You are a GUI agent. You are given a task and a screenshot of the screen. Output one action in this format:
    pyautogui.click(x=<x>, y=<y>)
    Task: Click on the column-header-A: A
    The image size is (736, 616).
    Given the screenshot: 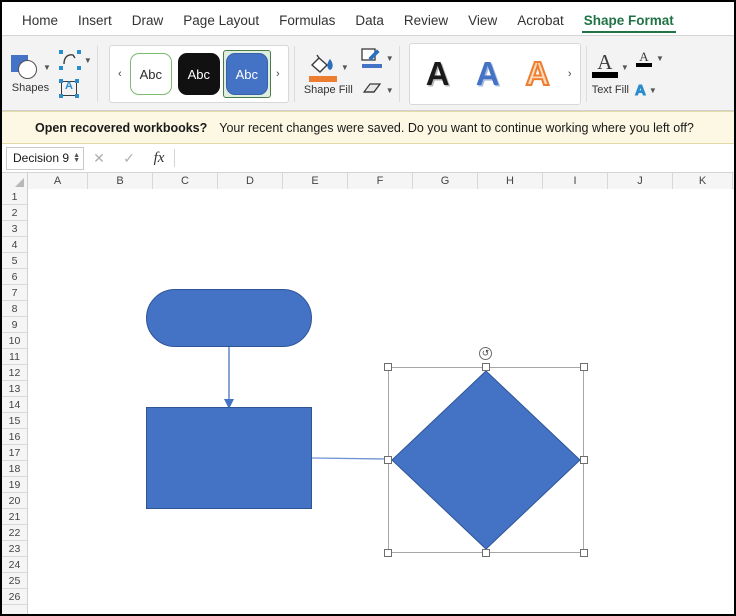 What is the action you would take?
    pyautogui.click(x=58, y=181)
    